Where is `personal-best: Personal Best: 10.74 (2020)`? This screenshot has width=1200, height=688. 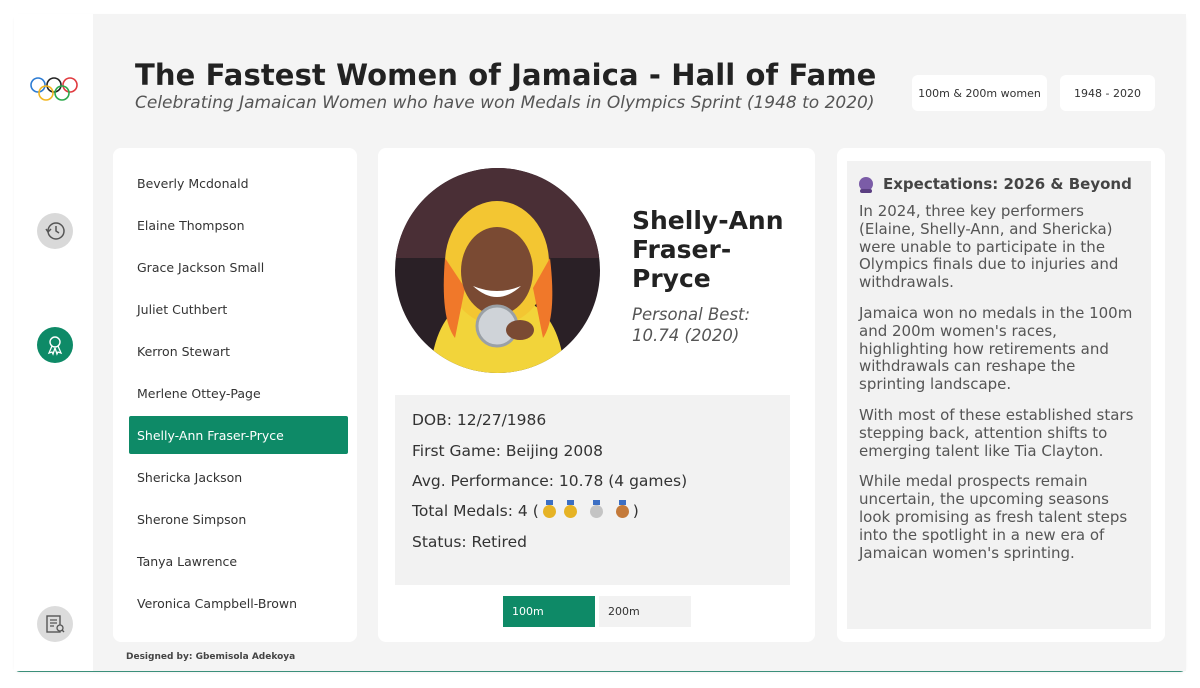 personal-best: Personal Best: 10.74 (2020) is located at coordinates (691, 325).